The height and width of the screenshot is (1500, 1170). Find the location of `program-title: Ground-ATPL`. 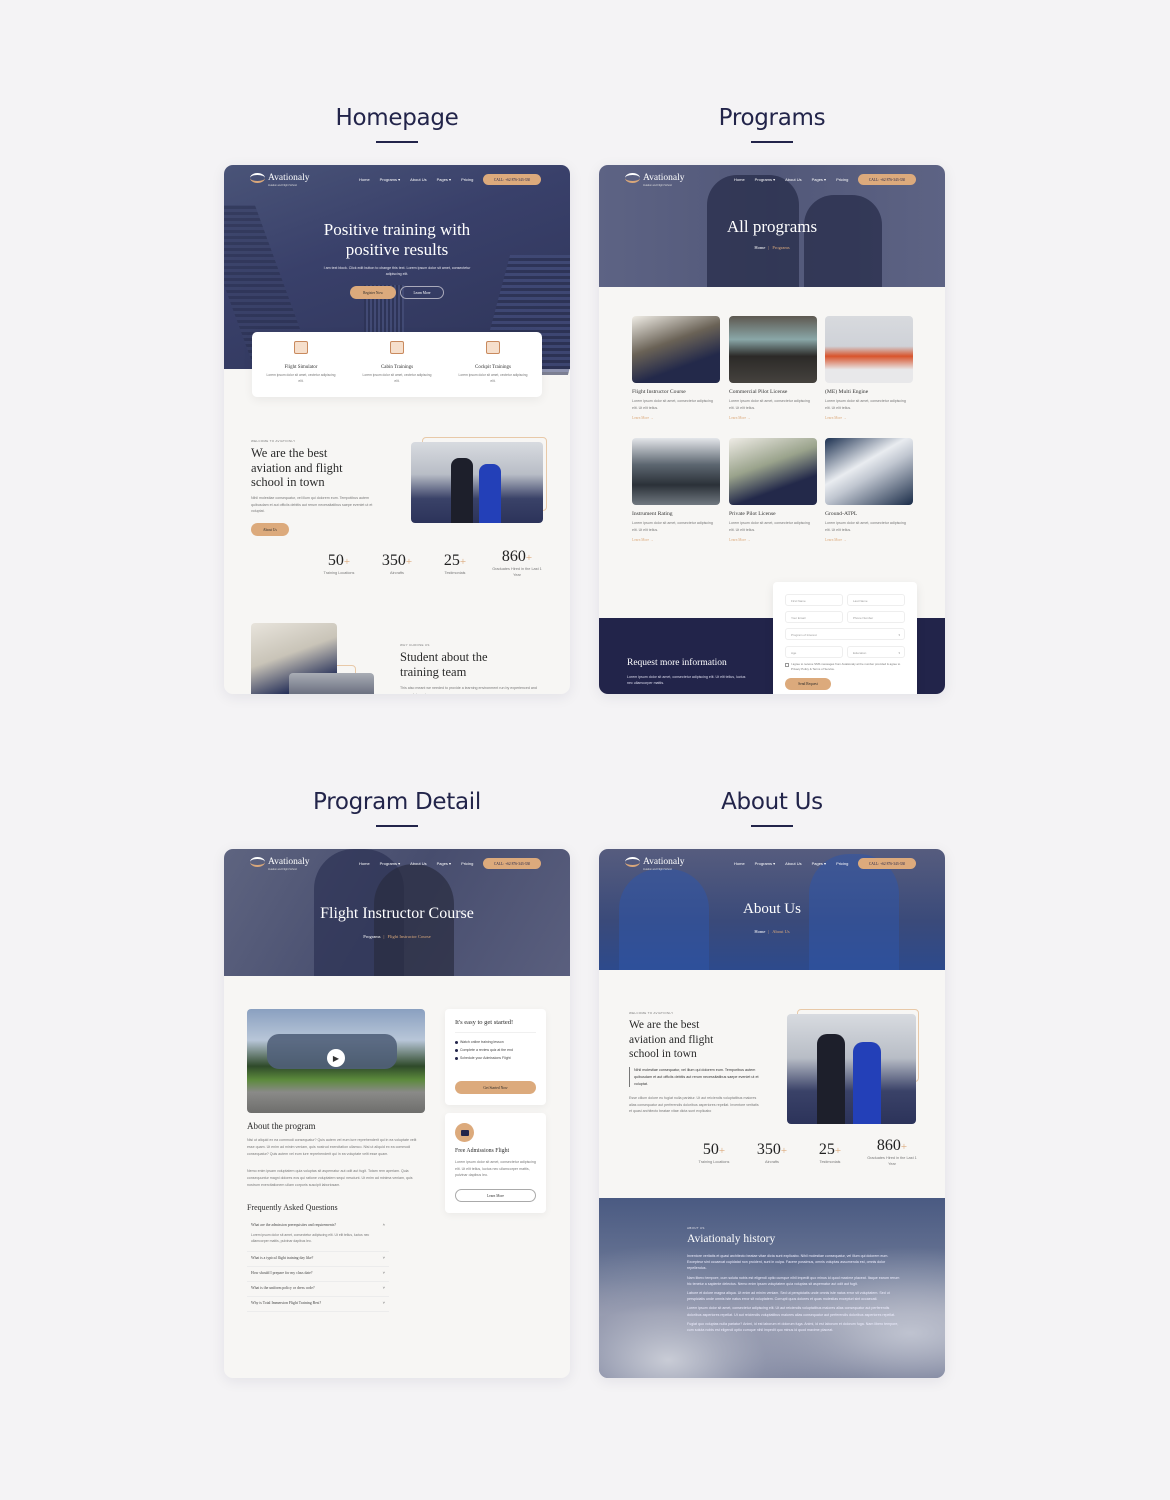

program-title: Ground-ATPL is located at coordinates (841, 514).